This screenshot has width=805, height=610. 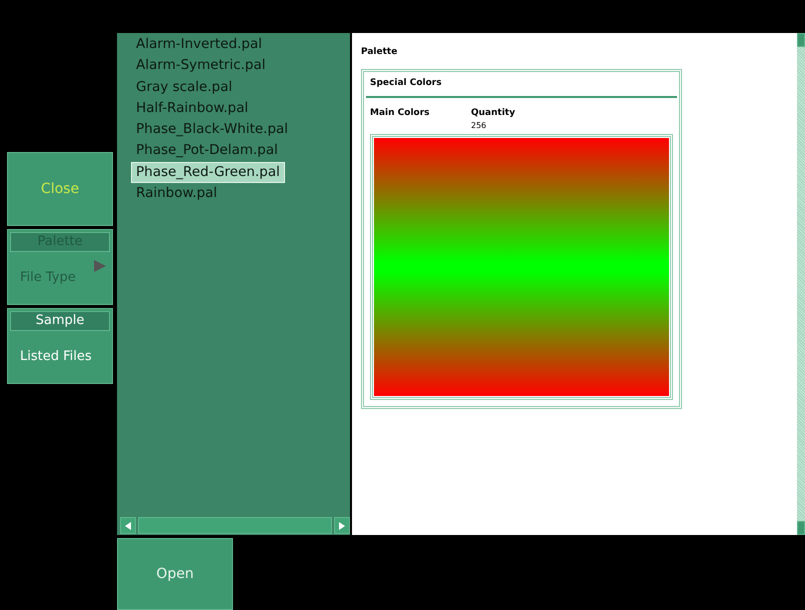 I want to click on scroll-left-button, so click(x=128, y=525).